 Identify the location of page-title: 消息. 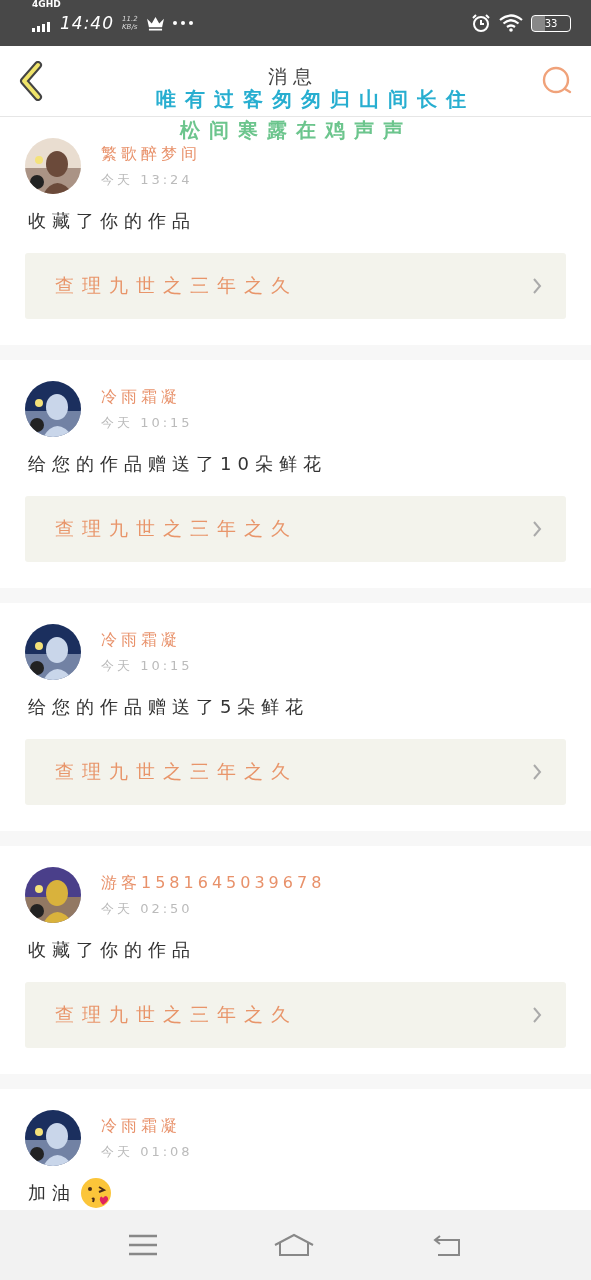
(293, 76).